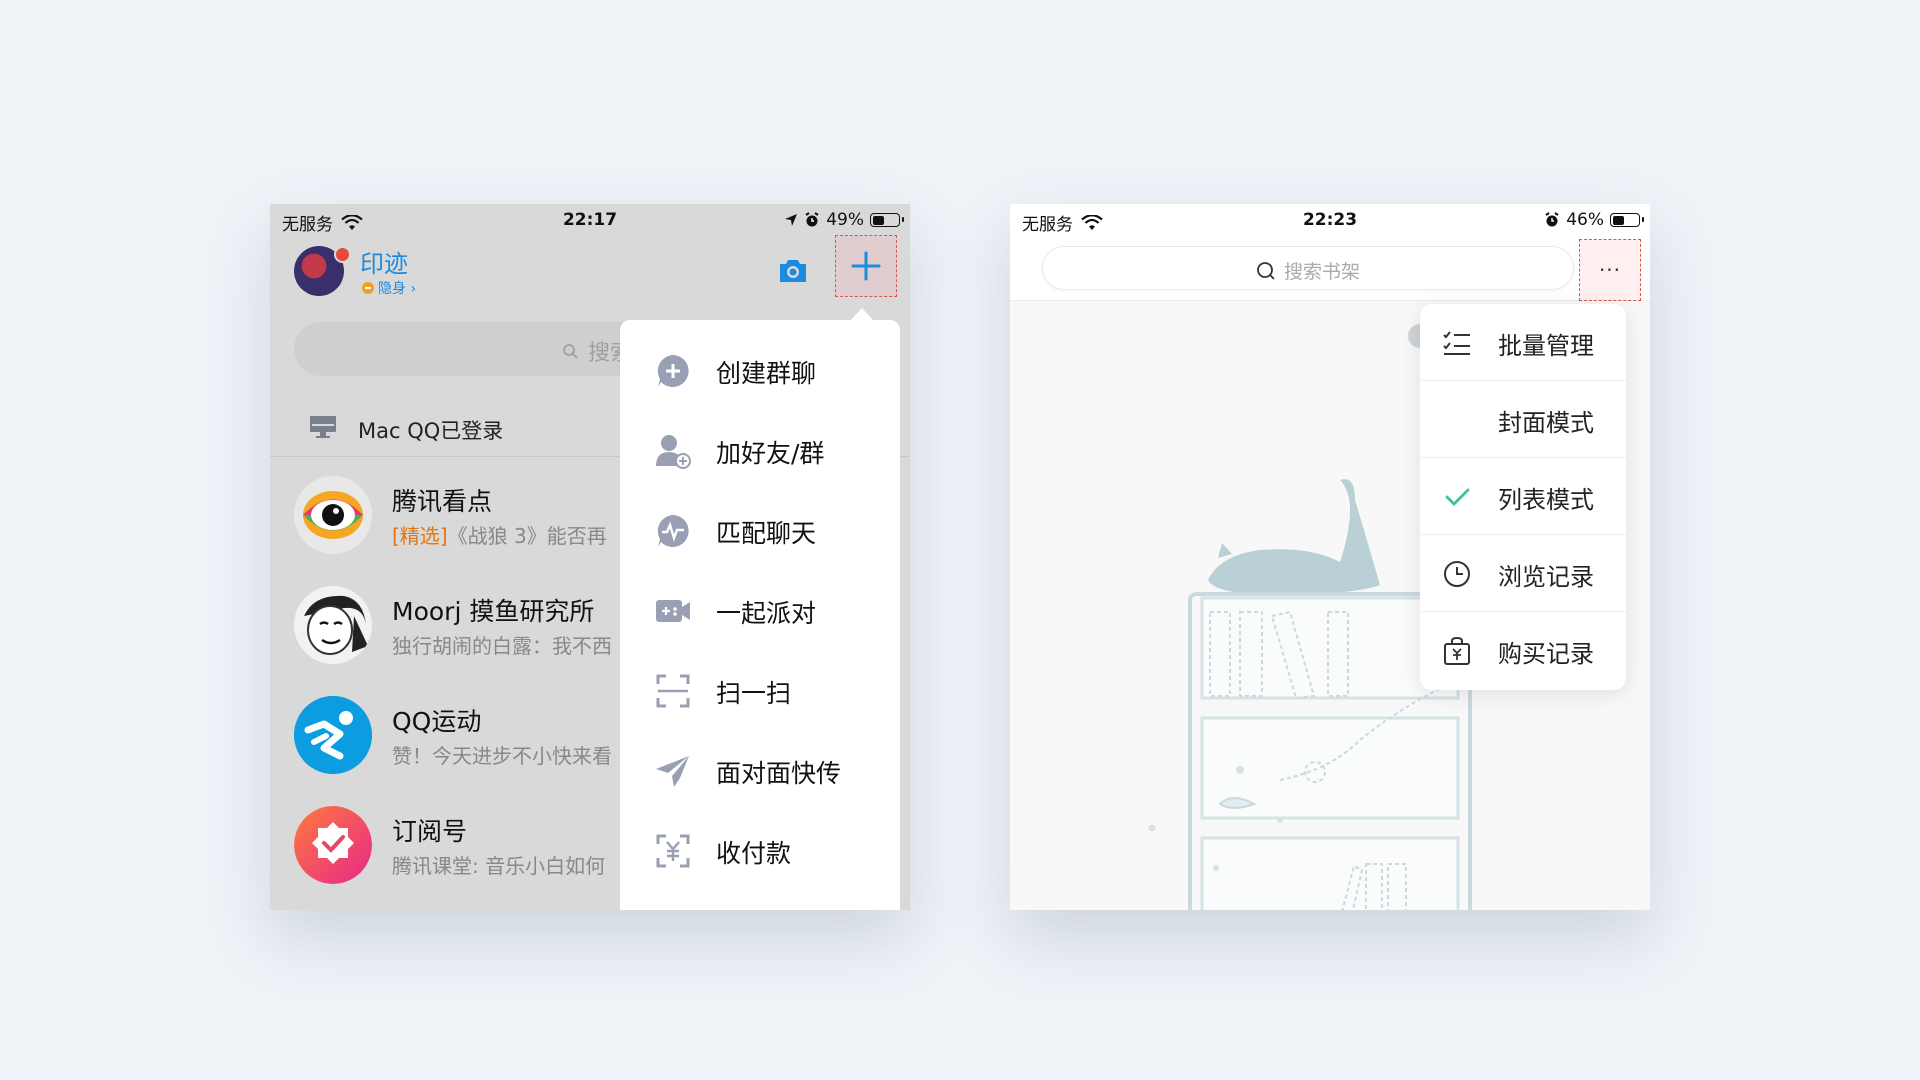 This screenshot has height=1080, width=1920. I want to click on menu-item-label: 收付款, so click(754, 853).